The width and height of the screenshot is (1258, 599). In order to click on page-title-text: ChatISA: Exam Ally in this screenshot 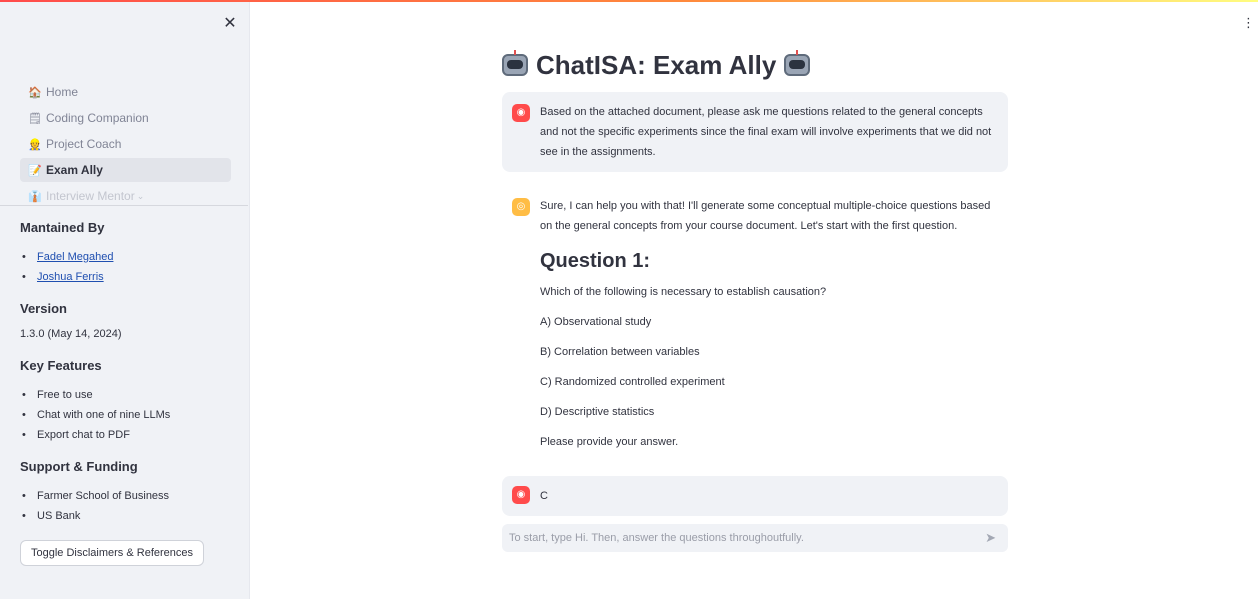, I will do `click(656, 64)`.